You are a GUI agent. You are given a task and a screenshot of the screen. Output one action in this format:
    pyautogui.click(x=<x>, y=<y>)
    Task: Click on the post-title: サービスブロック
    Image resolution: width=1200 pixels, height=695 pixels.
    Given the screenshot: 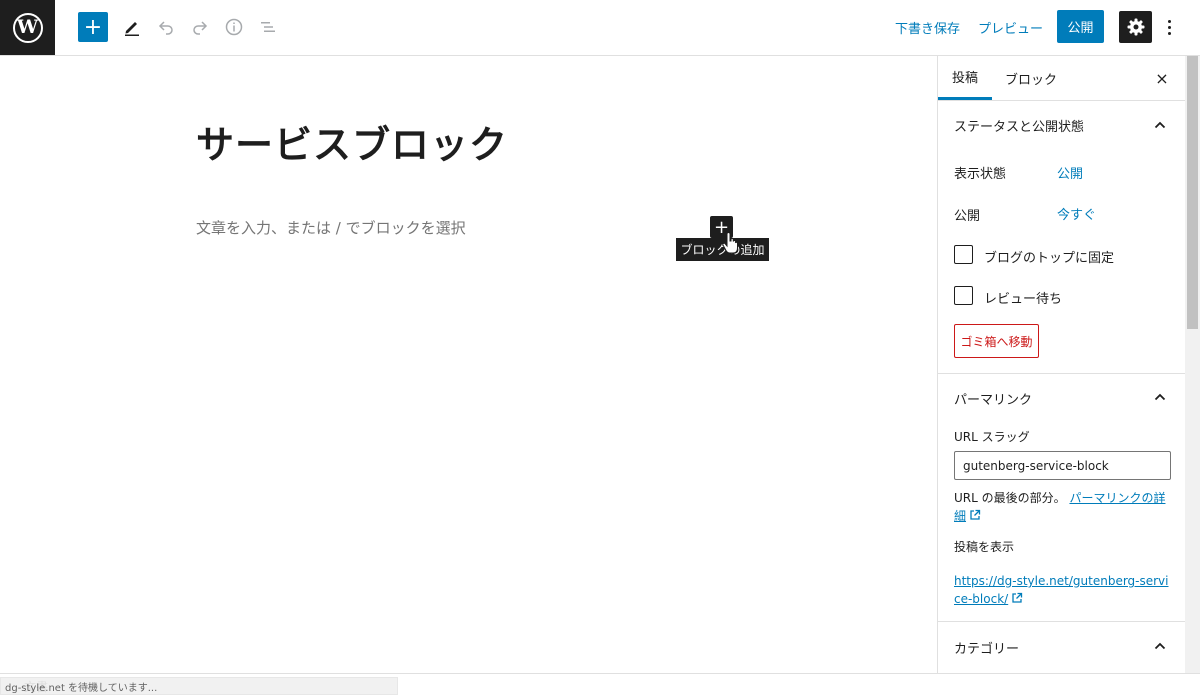 What is the action you would take?
    pyautogui.click(x=352, y=141)
    